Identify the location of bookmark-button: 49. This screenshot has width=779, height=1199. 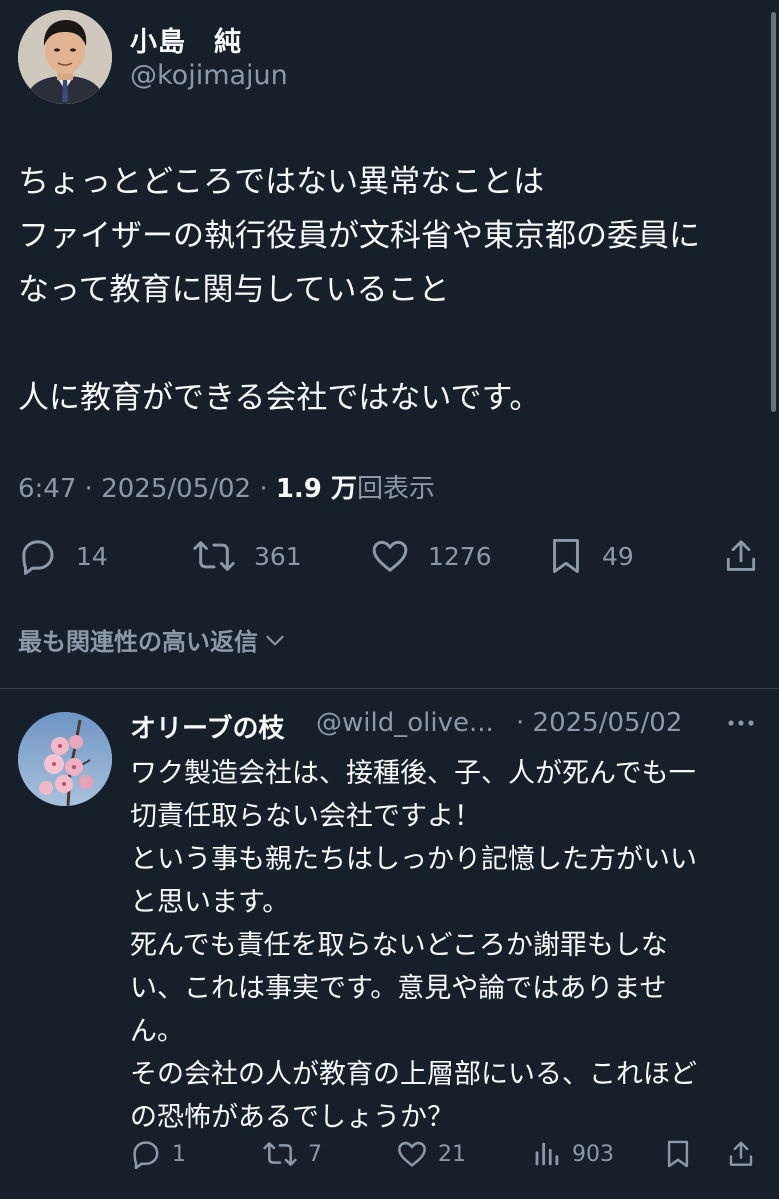
(591, 556).